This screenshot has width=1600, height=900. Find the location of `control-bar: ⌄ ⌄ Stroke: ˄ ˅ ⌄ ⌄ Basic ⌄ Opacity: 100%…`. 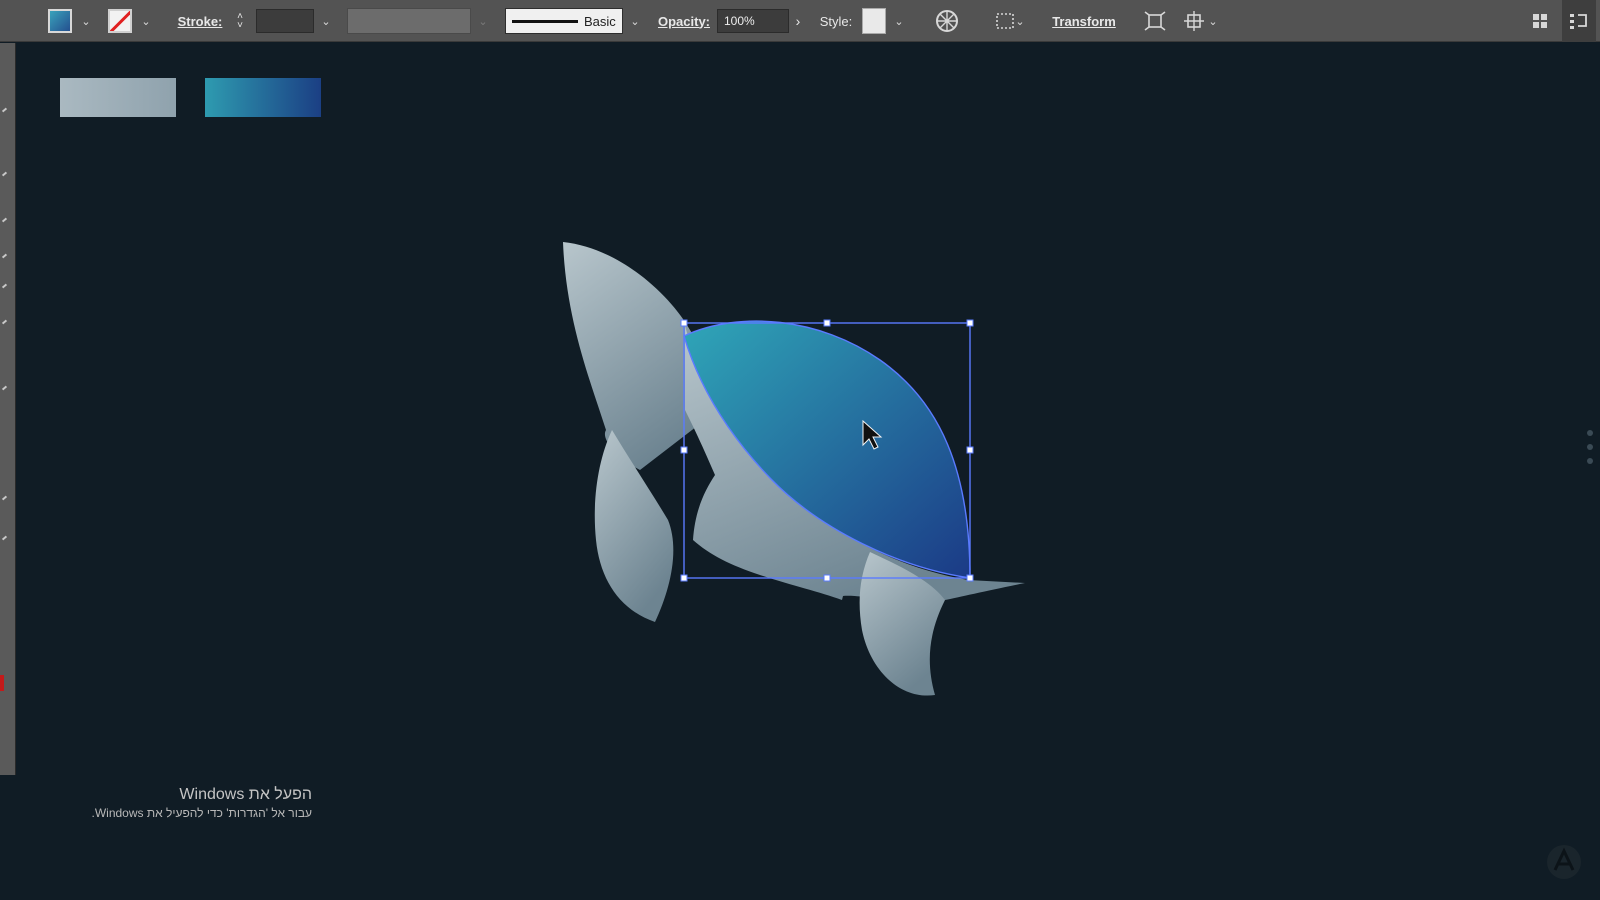

control-bar: ⌄ ⌄ Stroke: ˄ ˅ ⌄ ⌄ Basic ⌄ Opacity: 100%… is located at coordinates (800, 21).